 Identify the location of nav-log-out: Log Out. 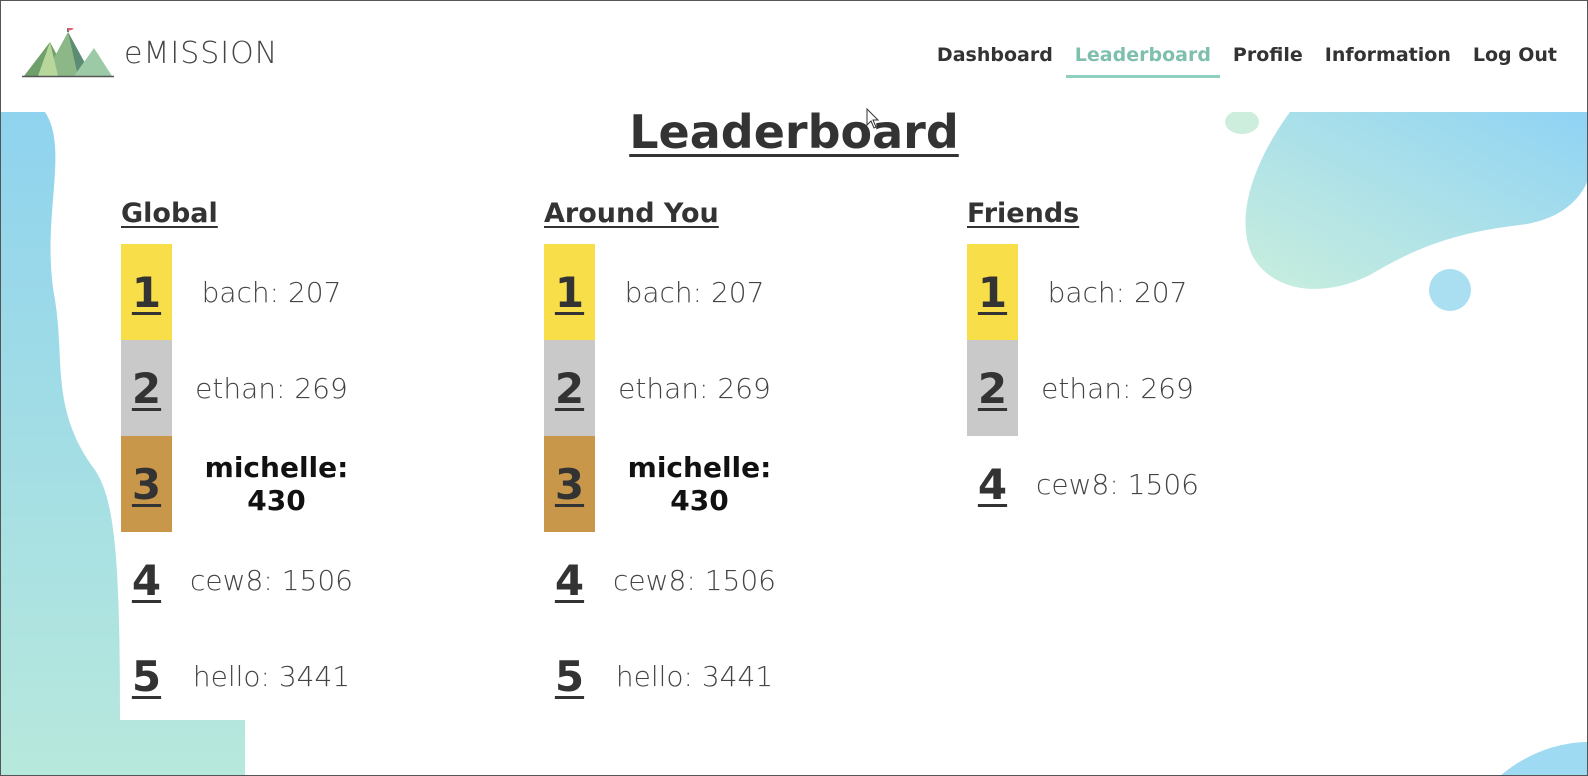
(1515, 59).